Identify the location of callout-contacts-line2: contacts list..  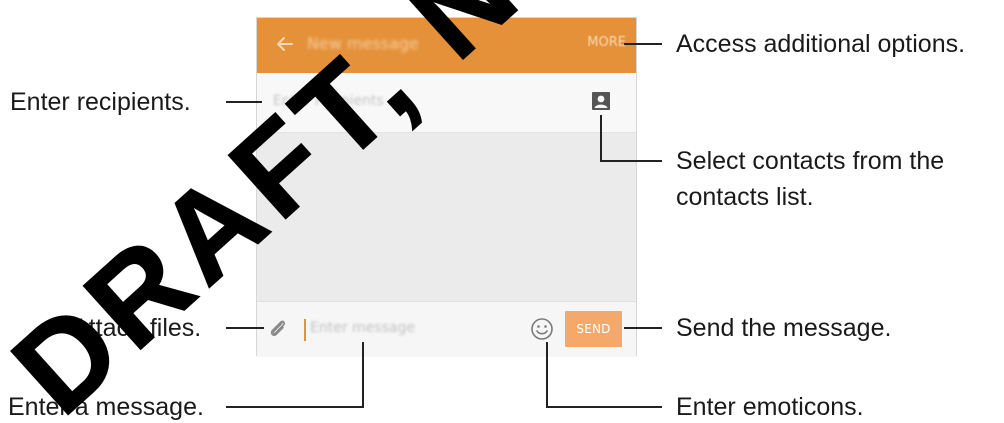
(745, 197).